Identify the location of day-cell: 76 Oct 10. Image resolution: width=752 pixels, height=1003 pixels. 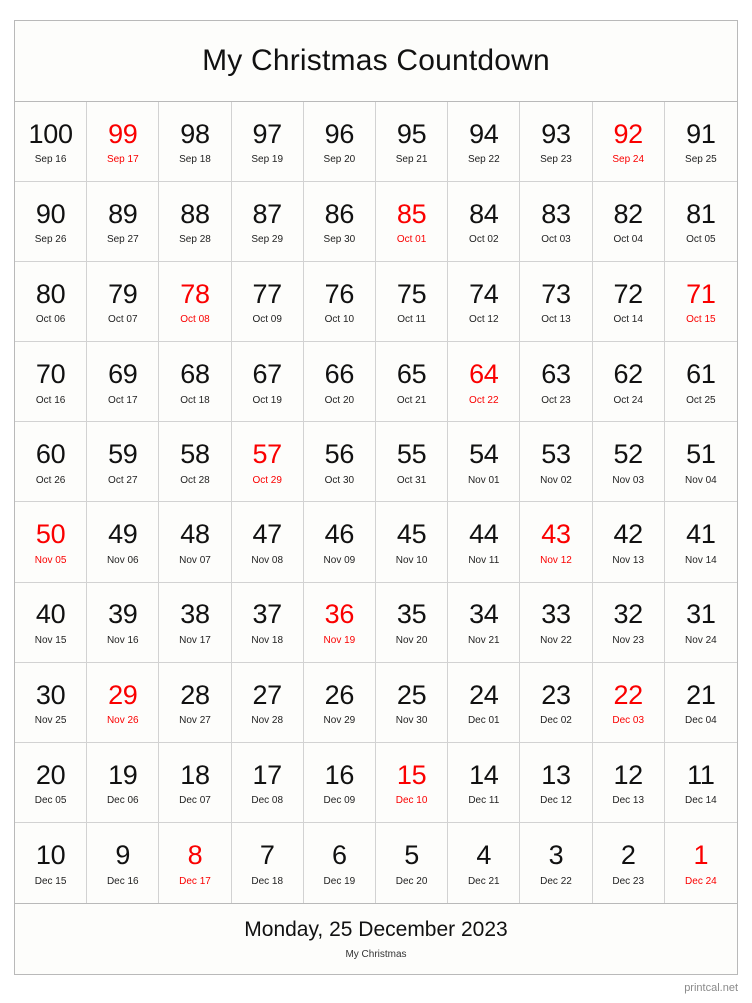
(339, 302).